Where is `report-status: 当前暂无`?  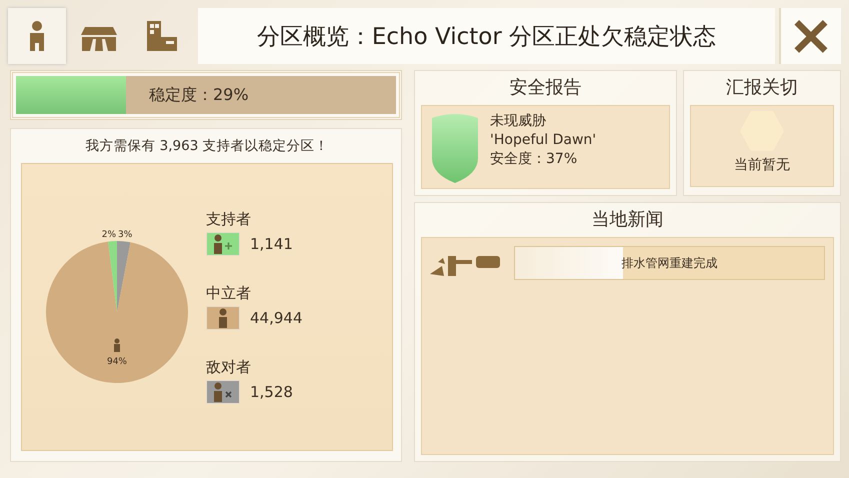 report-status: 当前暂无 is located at coordinates (762, 165).